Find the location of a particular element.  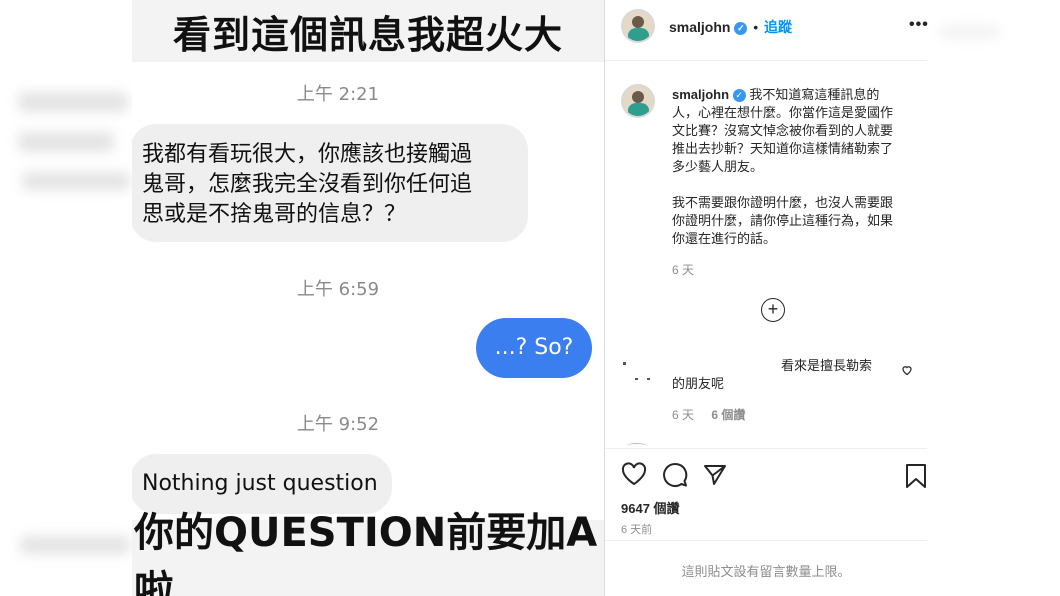

caption-line: 你證明什麼，請你停止這種行為，如果 is located at coordinates (783, 220).